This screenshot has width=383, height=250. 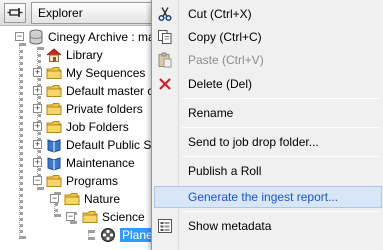 What do you see at coordinates (225, 37) in the screenshot?
I see `menu-item-label: Copy (Ctrl+C)` at bounding box center [225, 37].